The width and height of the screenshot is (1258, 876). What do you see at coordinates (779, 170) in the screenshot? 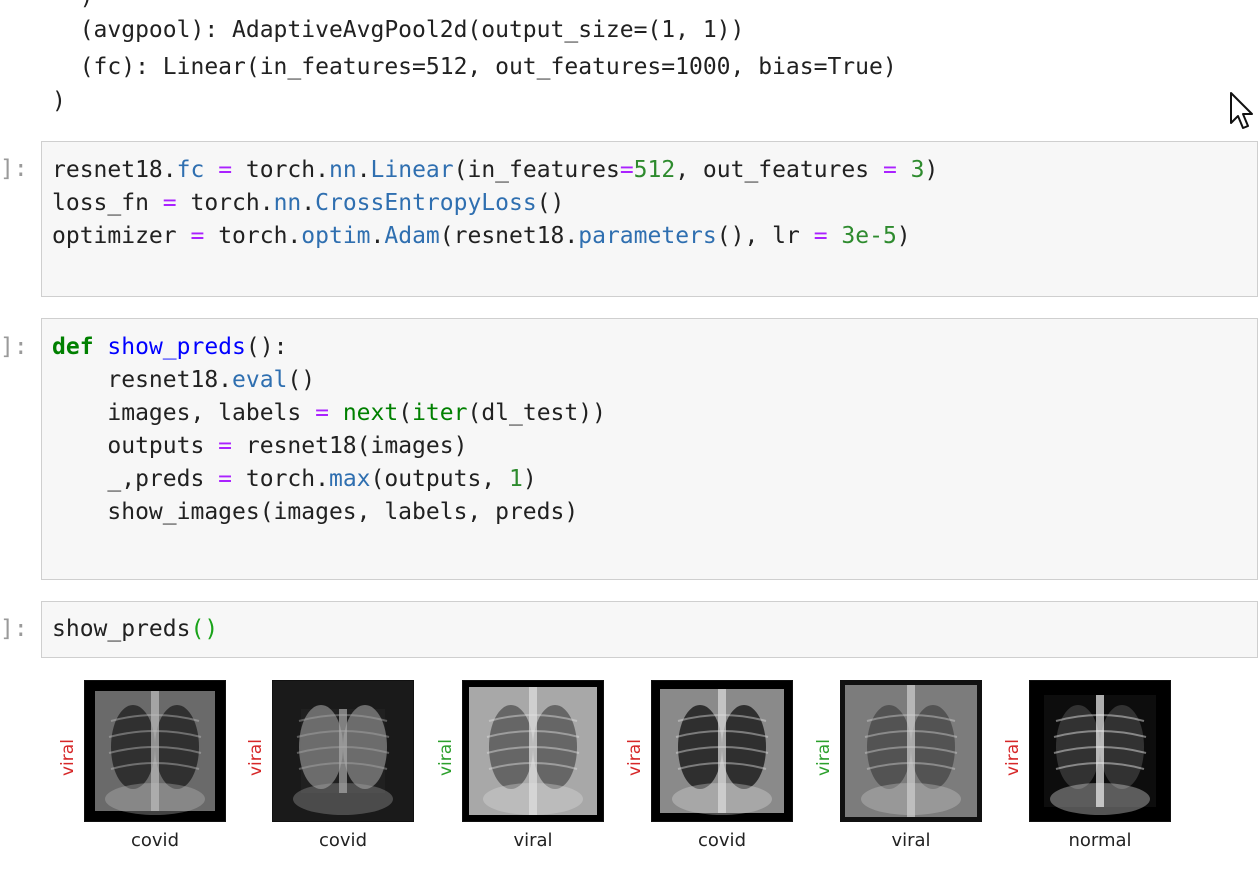
I see `code-token: , out_features` at bounding box center [779, 170].